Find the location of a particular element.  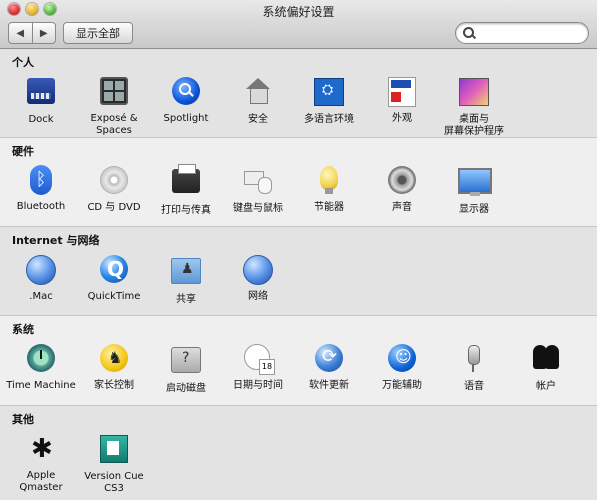

pref-item-accounts: 帐户 is located at coordinates (546, 367).